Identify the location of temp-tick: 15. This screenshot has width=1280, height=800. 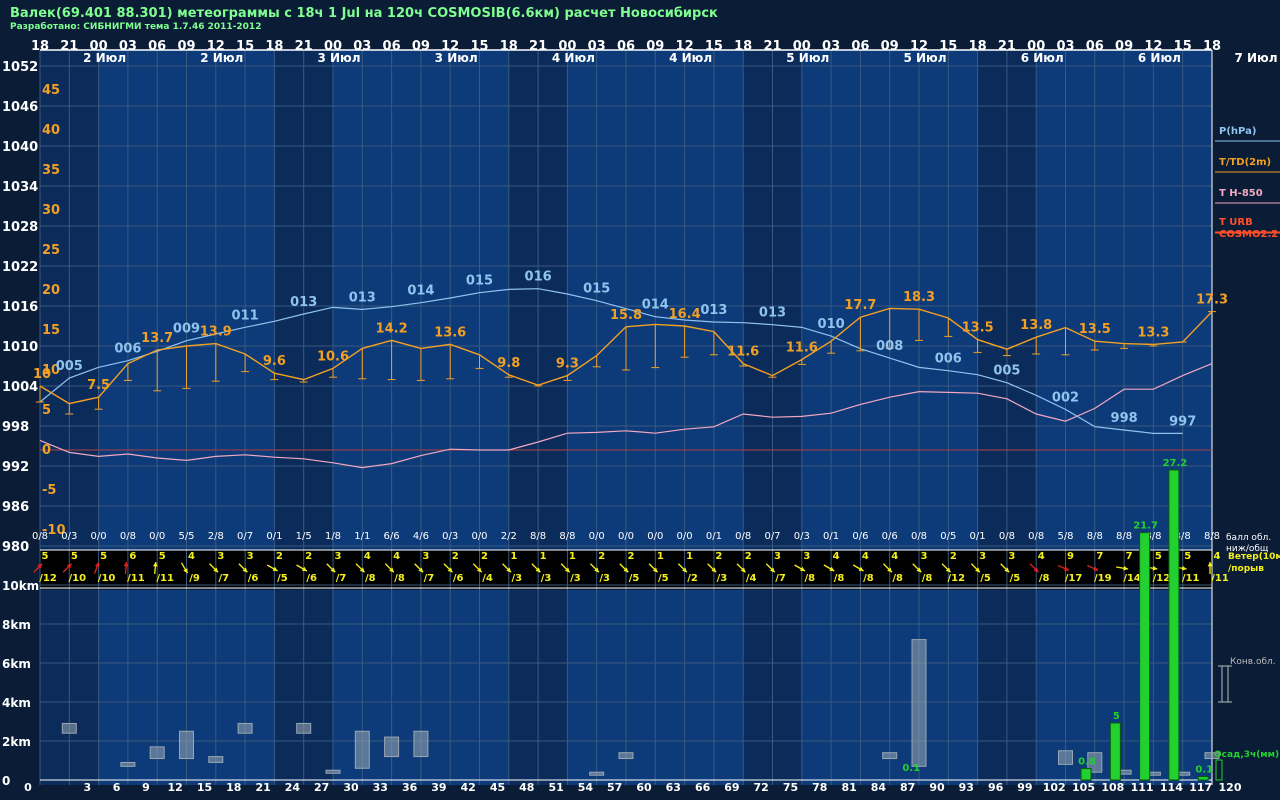
(51, 330).